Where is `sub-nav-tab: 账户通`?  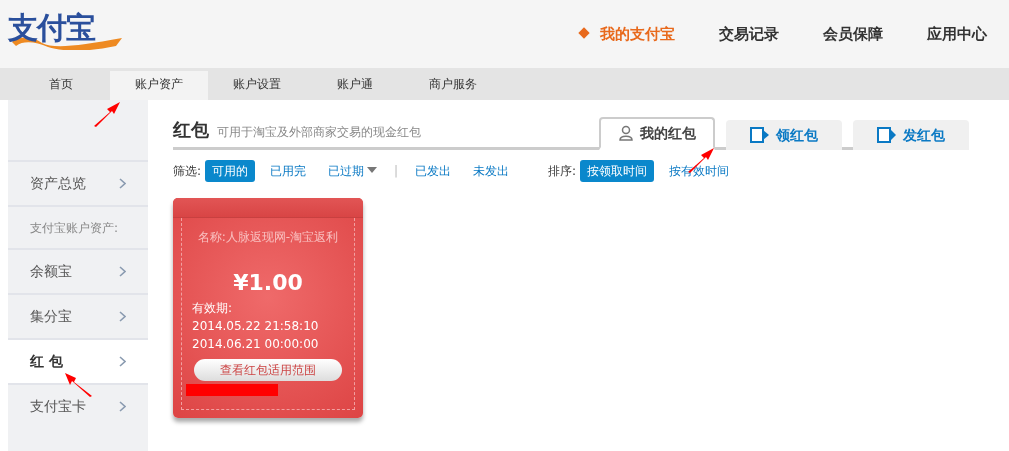
sub-nav-tab: 账户通 is located at coordinates (355, 85).